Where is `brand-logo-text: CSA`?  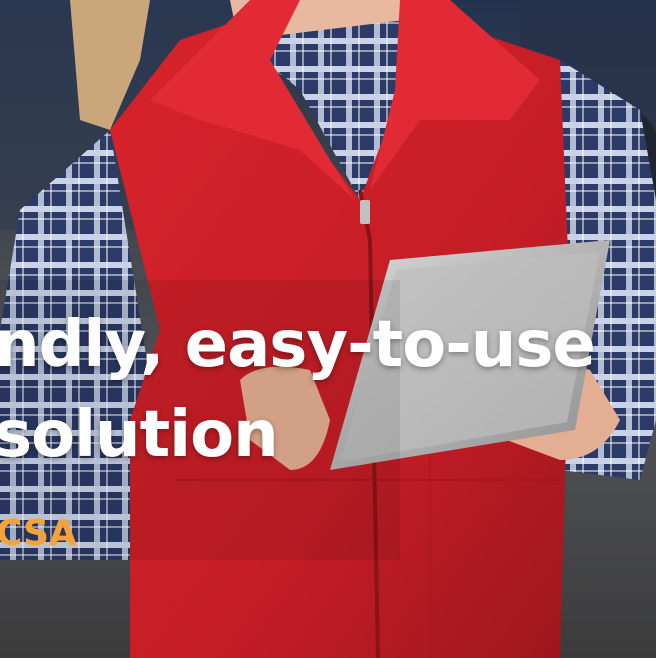
brand-logo-text: CSA is located at coordinates (38, 533).